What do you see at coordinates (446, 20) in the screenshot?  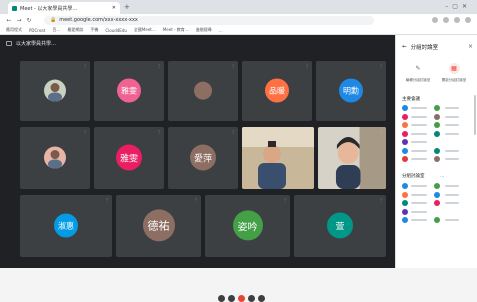 I see `star-icon` at bounding box center [446, 20].